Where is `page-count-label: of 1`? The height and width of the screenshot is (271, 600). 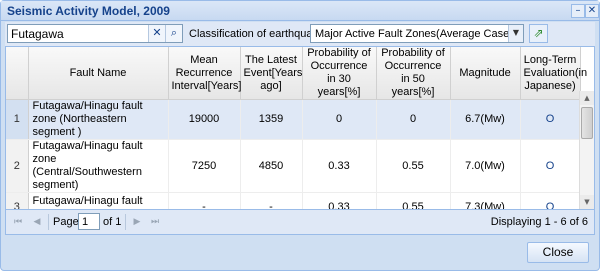 page-count-label: of 1 is located at coordinates (112, 222).